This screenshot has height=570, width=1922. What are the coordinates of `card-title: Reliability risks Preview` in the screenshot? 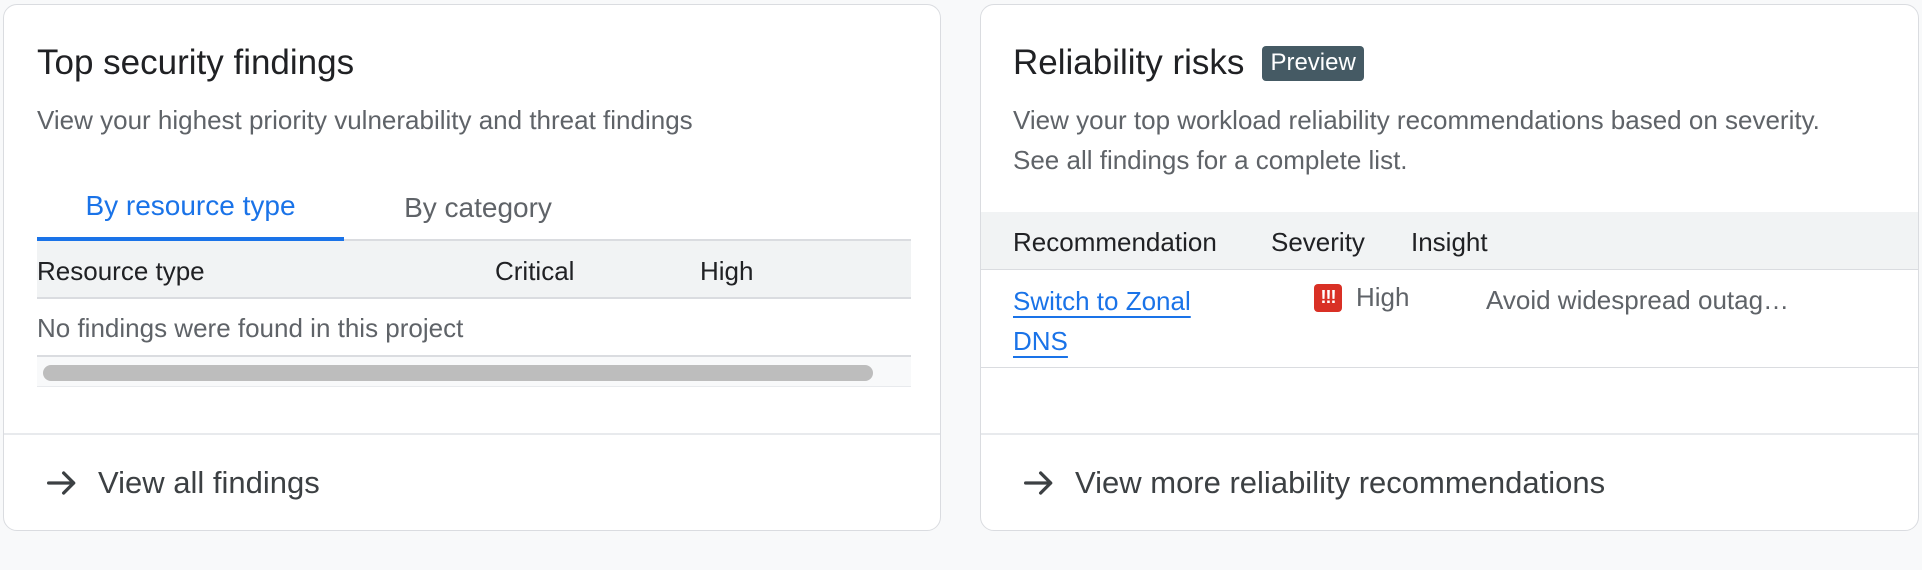 It's located at (1188, 63).